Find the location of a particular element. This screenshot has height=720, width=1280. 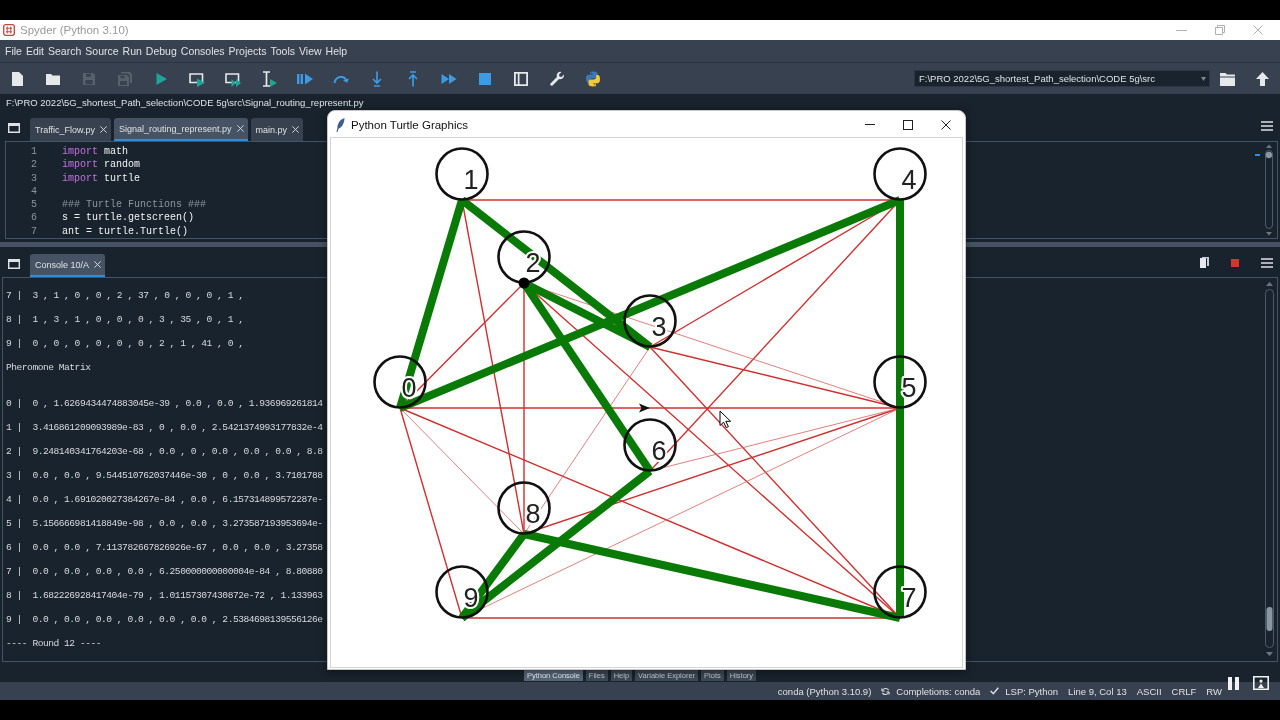

editor-tab: Signal_routing_represent.py is located at coordinates (181, 129).